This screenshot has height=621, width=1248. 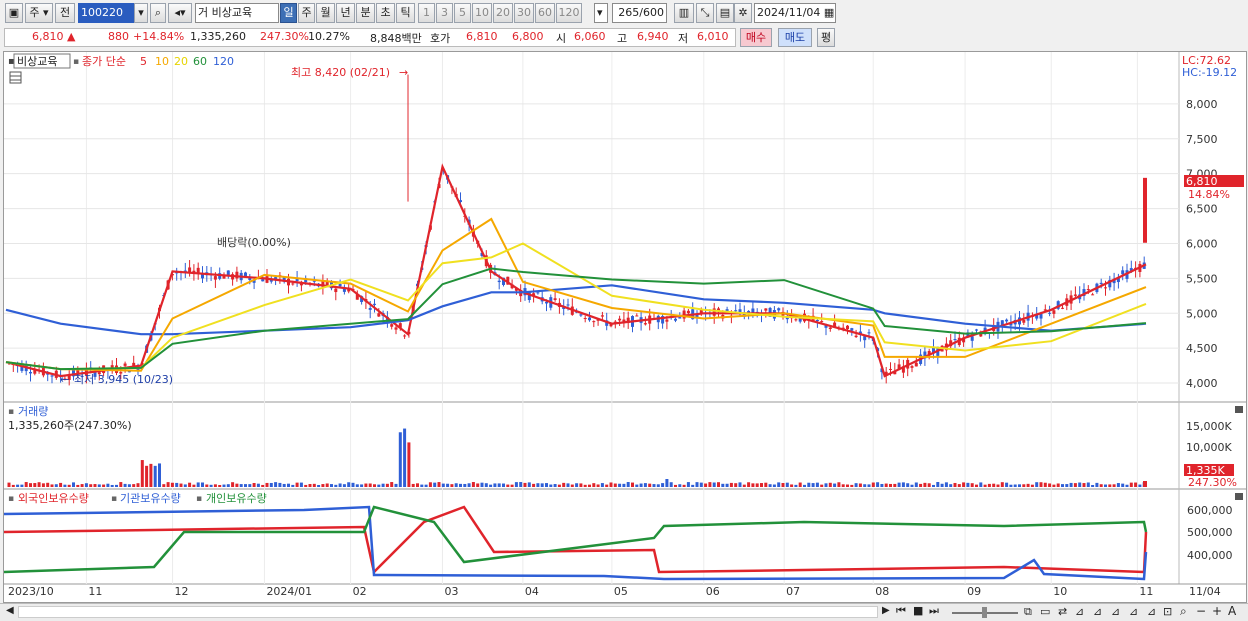 I want to click on speaker-icon: ◂▾, so click(x=180, y=13).